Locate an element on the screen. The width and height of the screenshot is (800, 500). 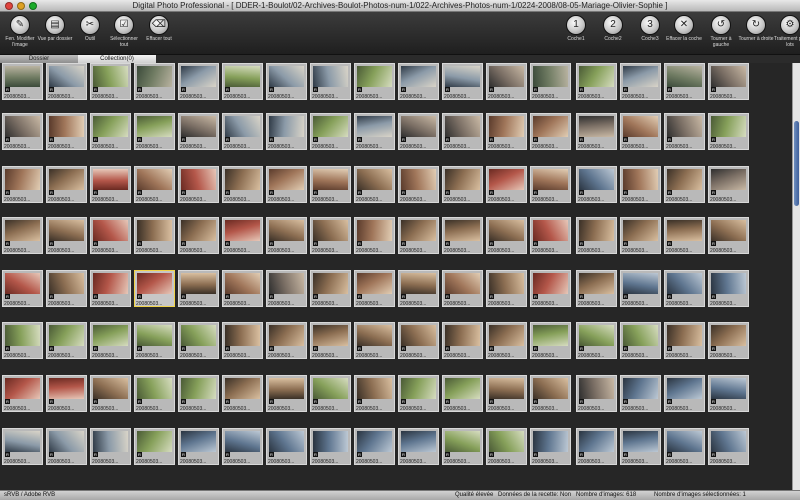
minimize-window-button is located at coordinates (21, 5).